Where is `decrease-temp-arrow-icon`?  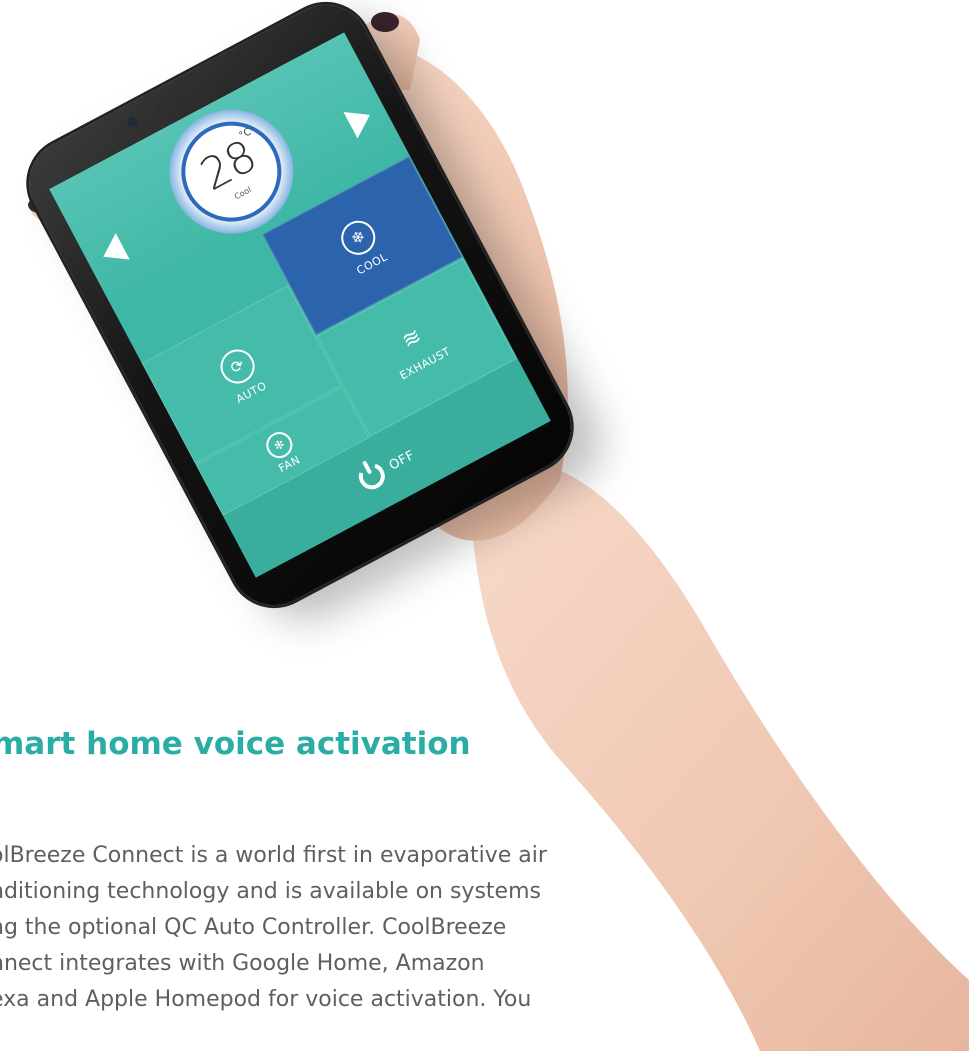 decrease-temp-arrow-icon is located at coordinates (113, 251).